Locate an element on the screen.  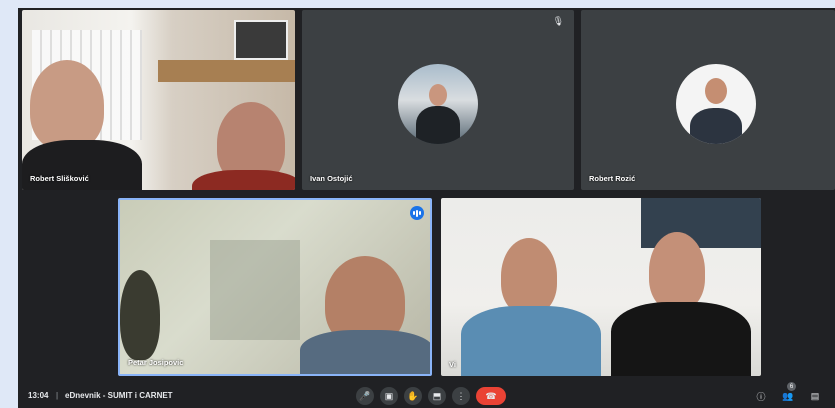
present-screen-icon: ⬒ is located at coordinates (437, 395).